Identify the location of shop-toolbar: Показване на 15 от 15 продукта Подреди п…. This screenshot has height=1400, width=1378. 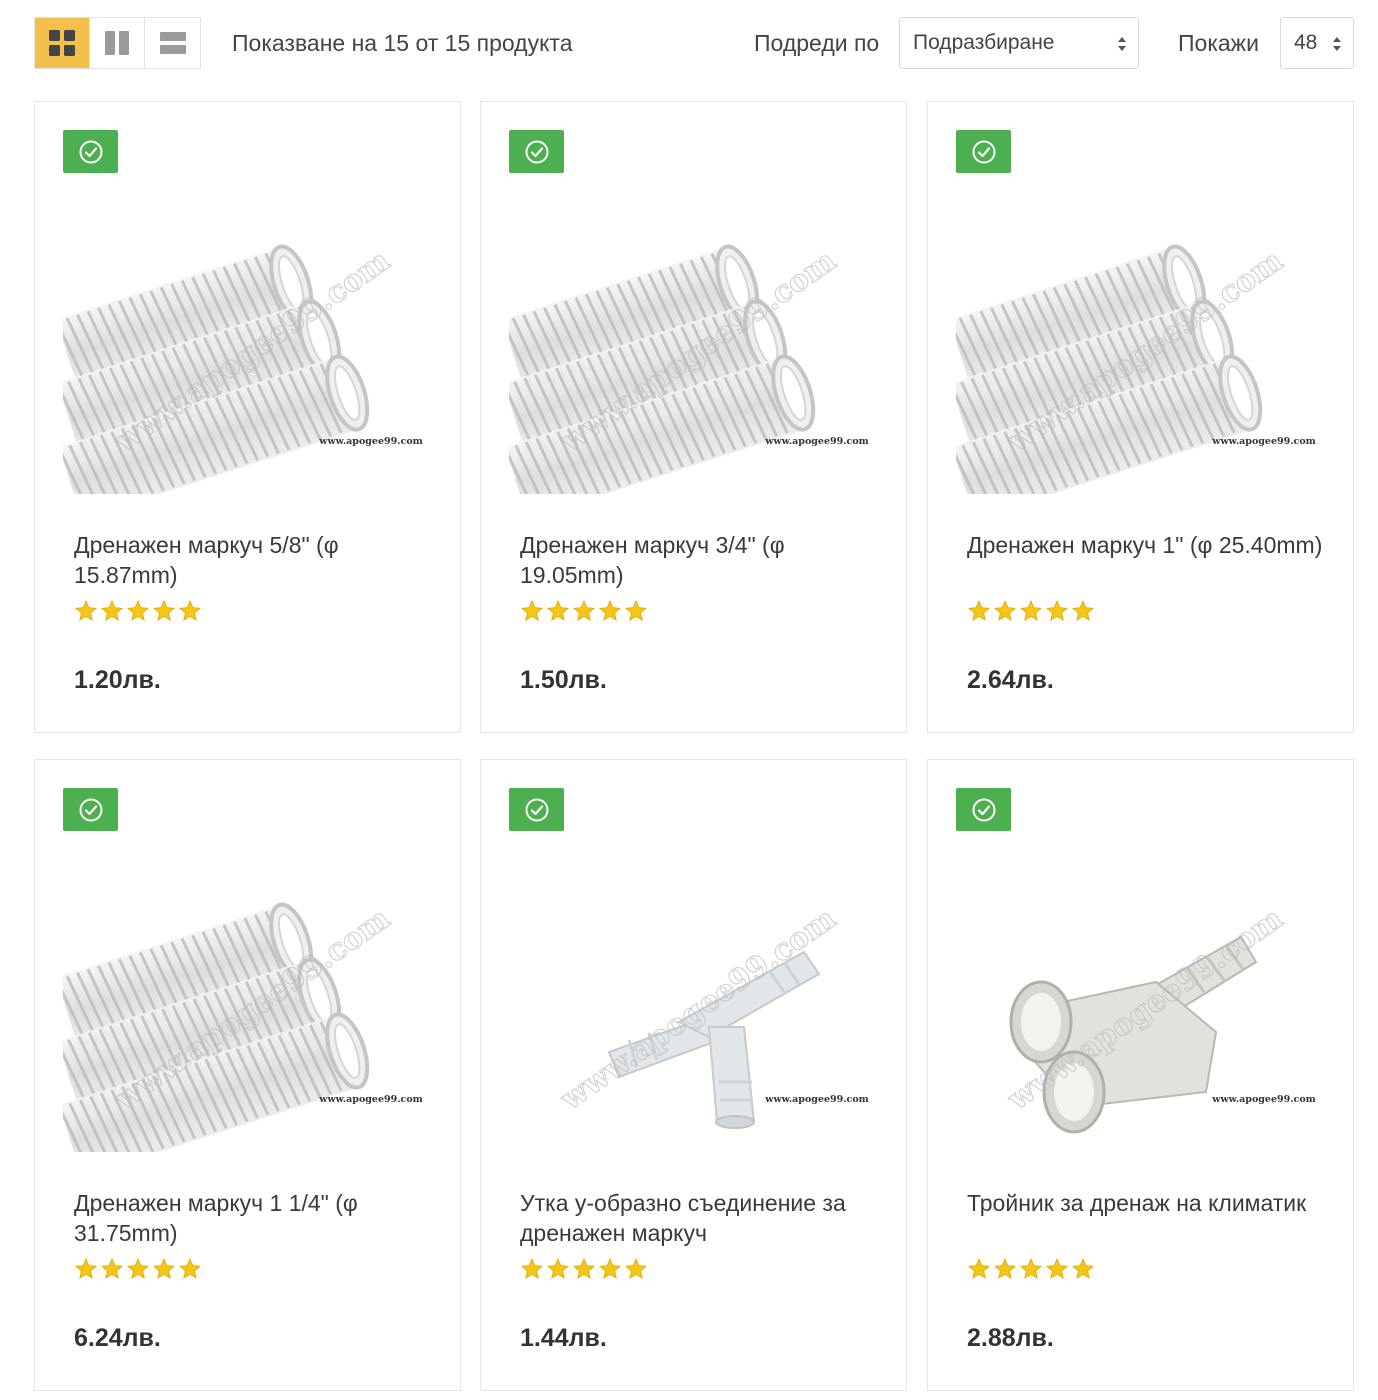
(694, 43).